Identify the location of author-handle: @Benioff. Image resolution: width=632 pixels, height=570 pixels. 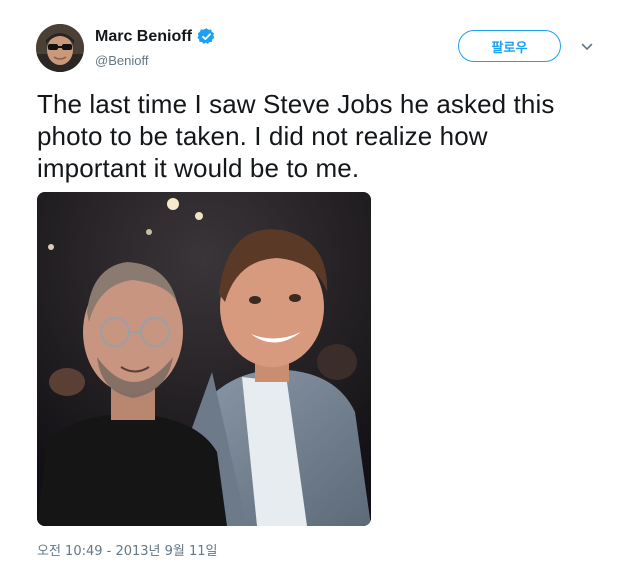
(121, 60).